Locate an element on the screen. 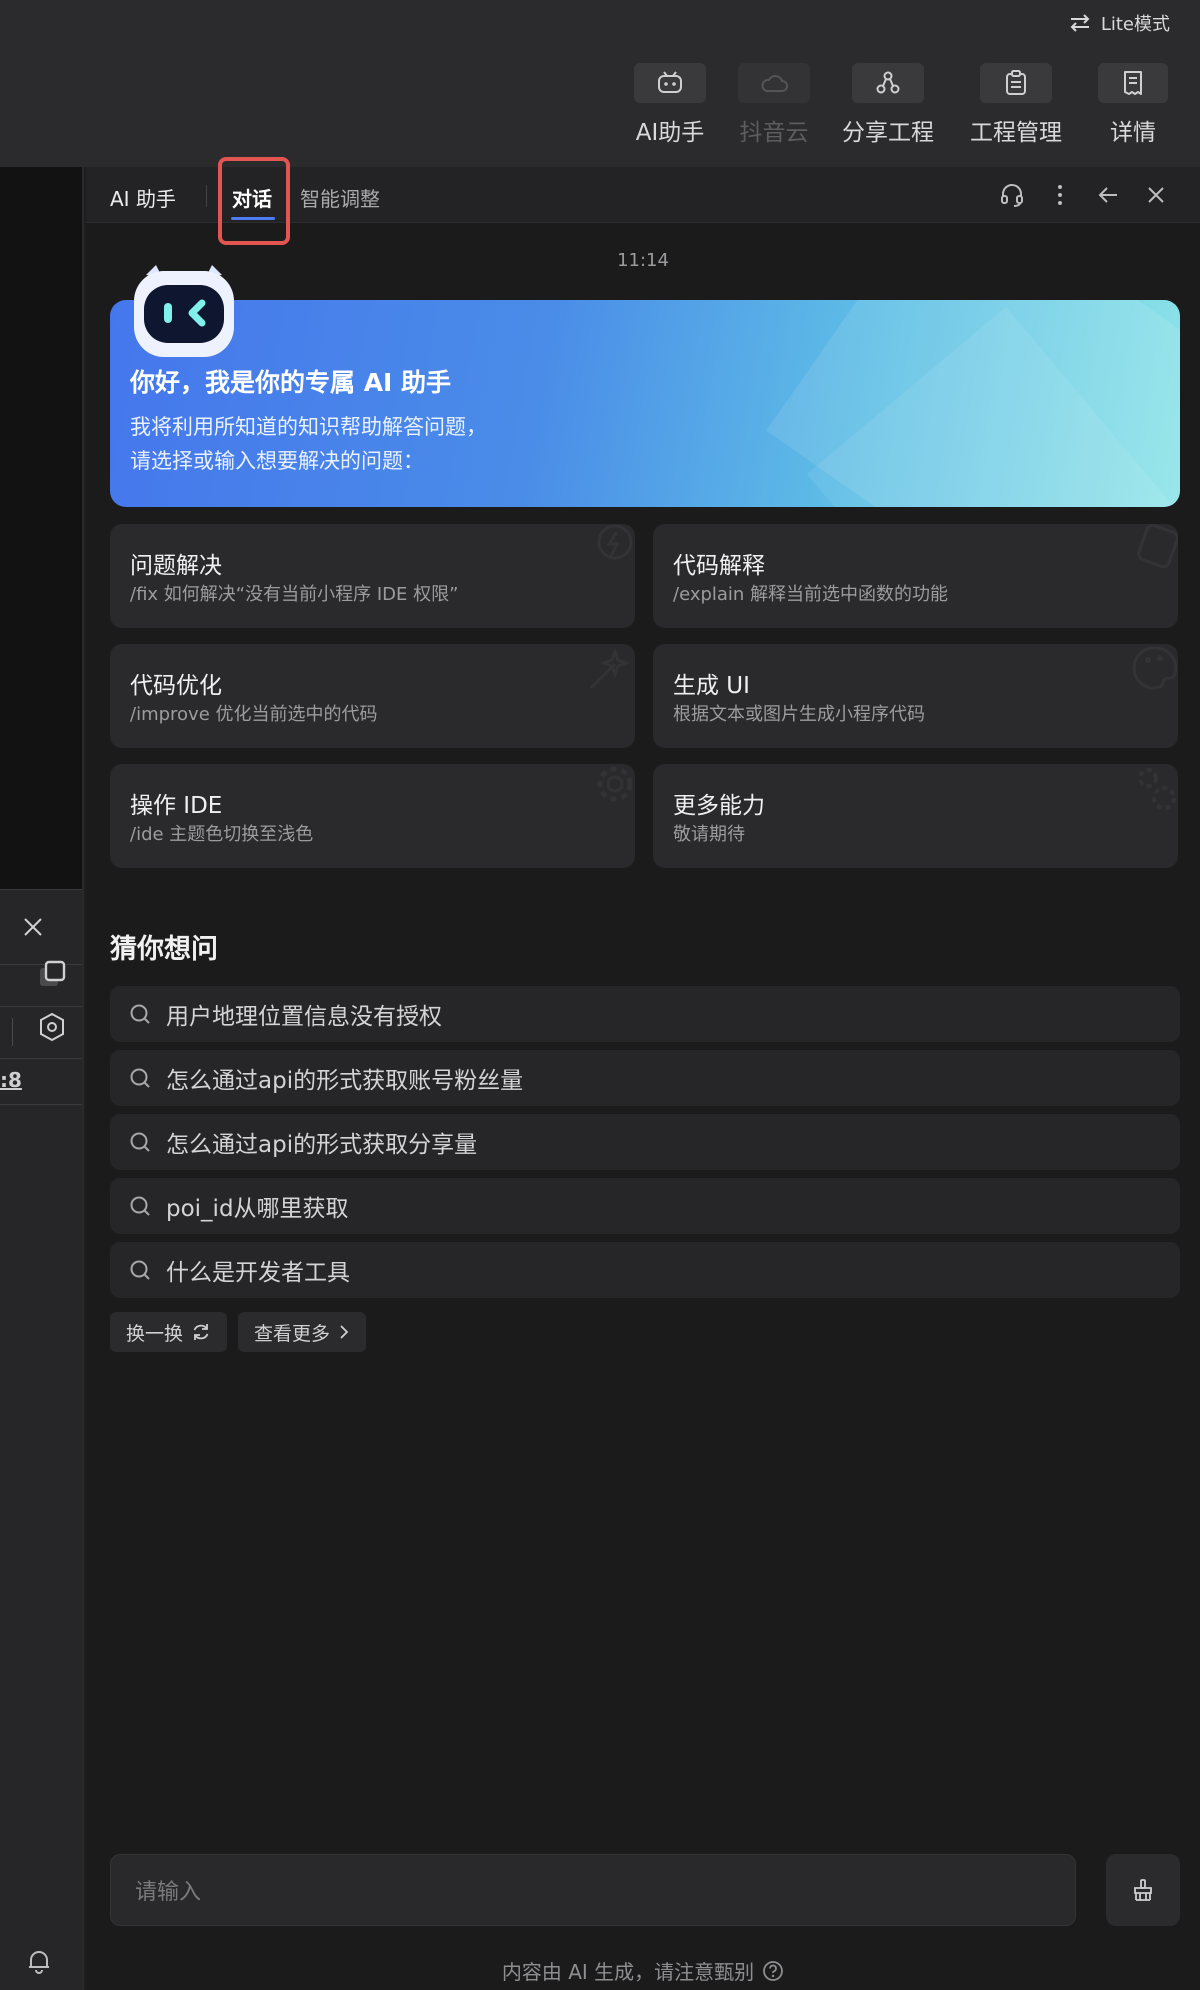  card-title: 操作 IDE is located at coordinates (176, 806).